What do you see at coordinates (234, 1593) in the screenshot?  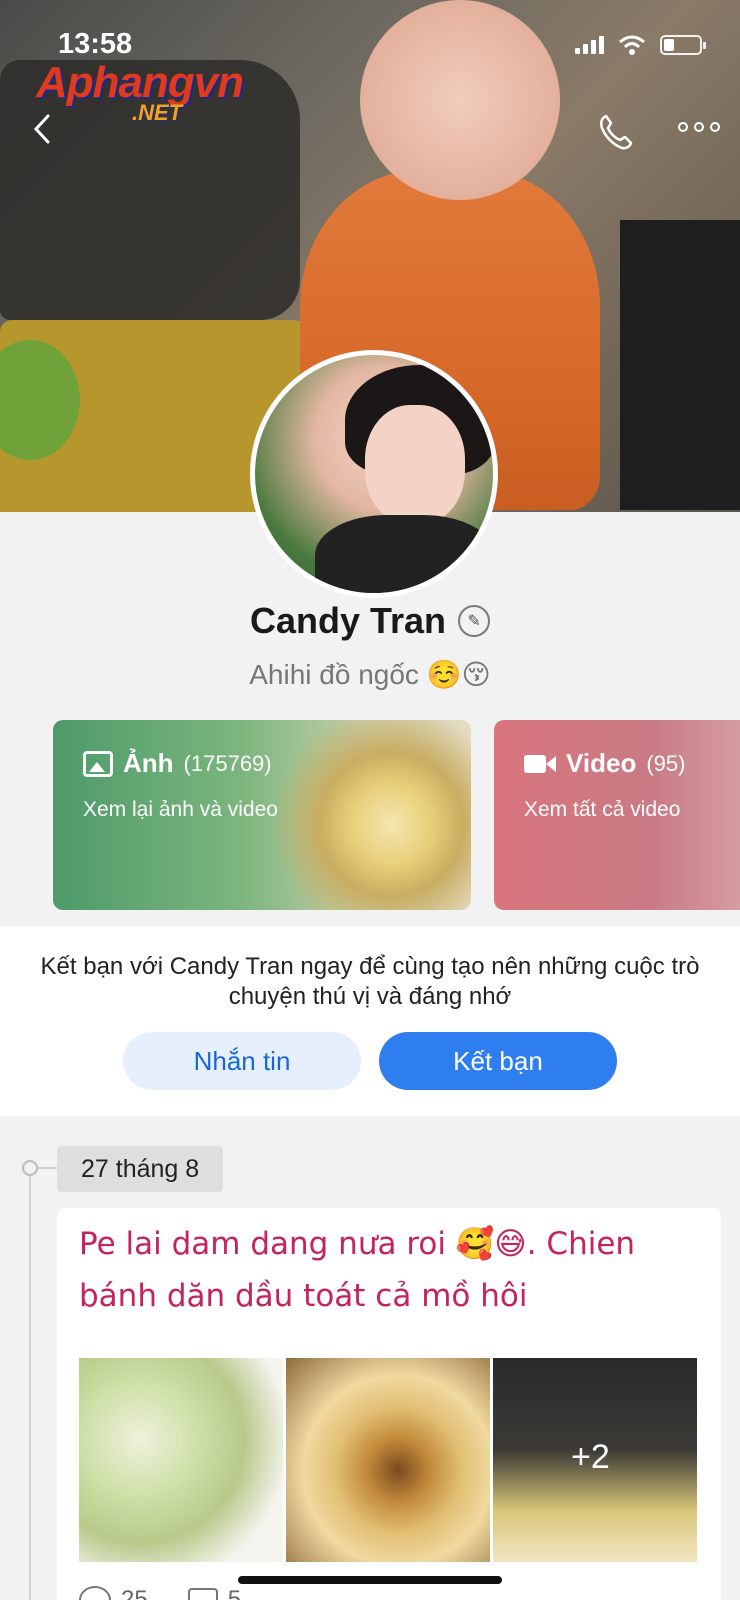 I see `comment-count: 5` at bounding box center [234, 1593].